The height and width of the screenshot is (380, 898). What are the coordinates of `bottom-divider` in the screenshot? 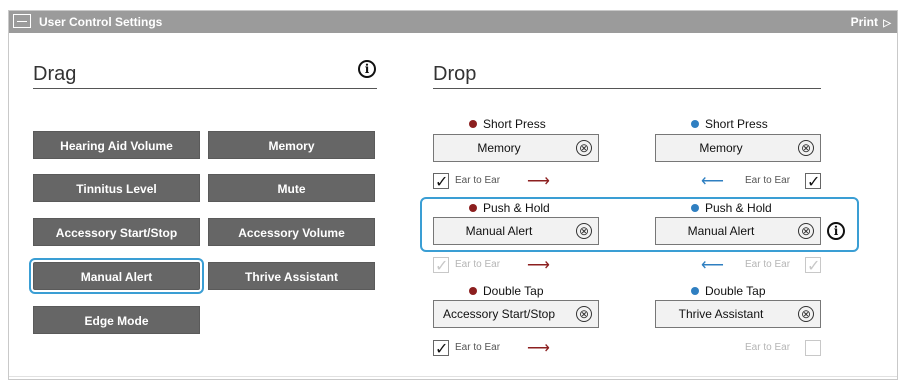 It's located at (453, 376).